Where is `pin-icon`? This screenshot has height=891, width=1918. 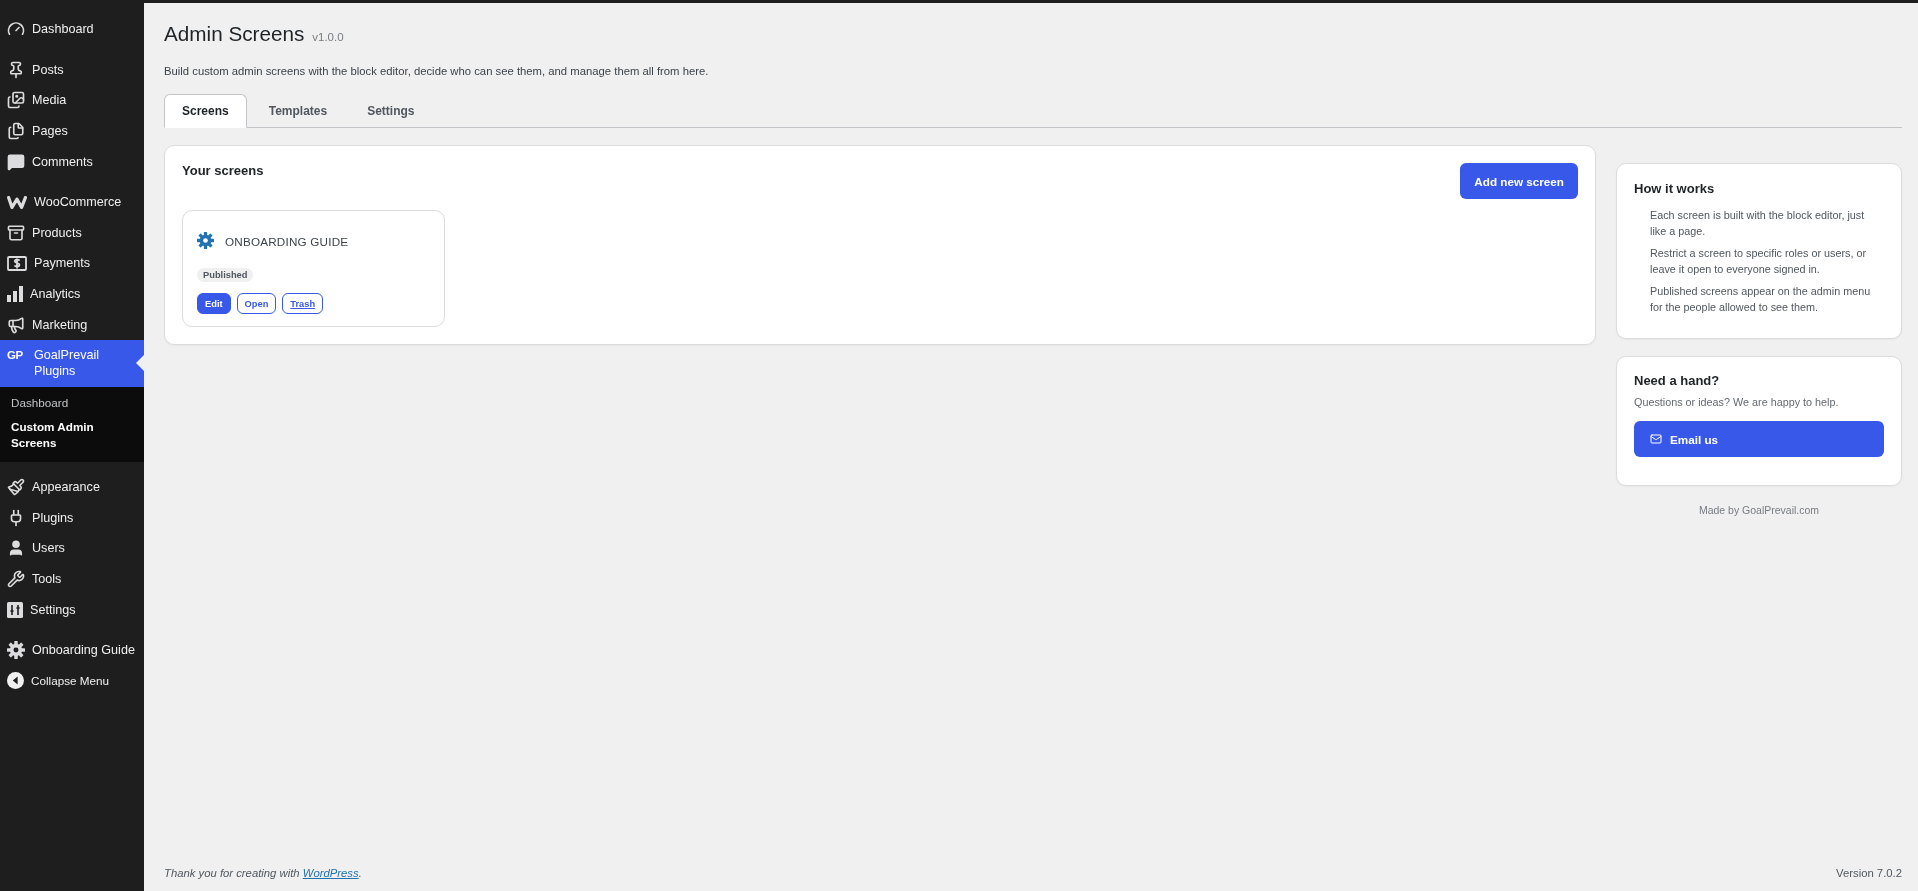
pin-icon is located at coordinates (16, 69).